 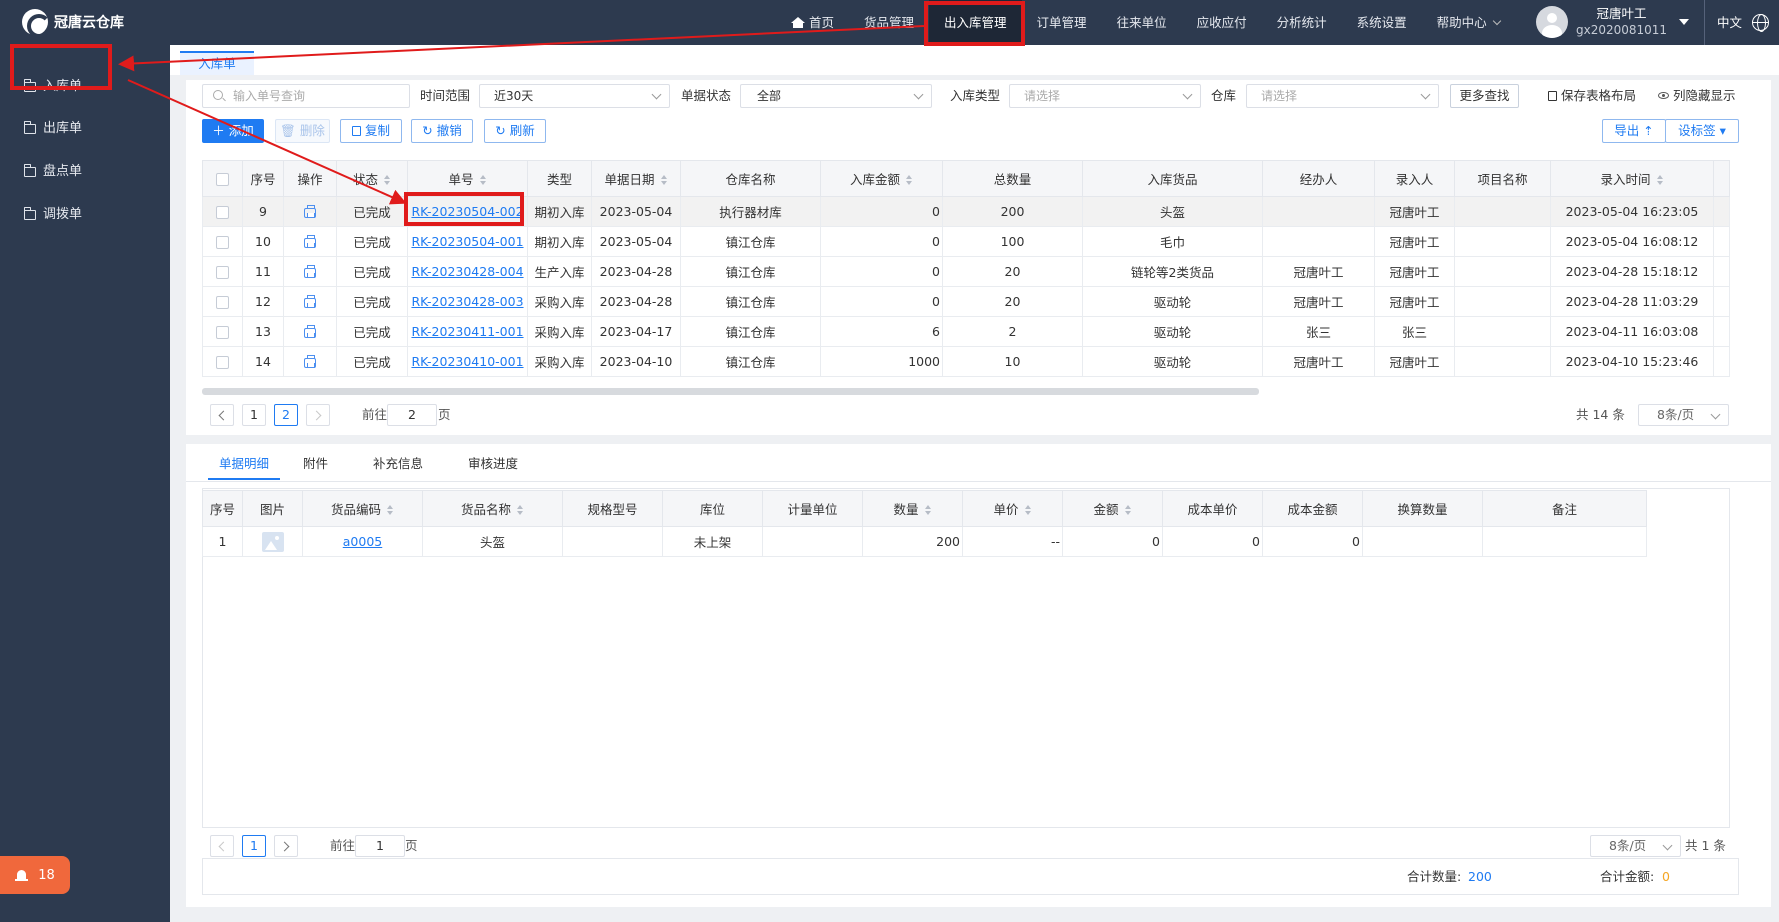 What do you see at coordinates (1222, 22) in the screenshot?
I see `nav-receivables: 应收应付` at bounding box center [1222, 22].